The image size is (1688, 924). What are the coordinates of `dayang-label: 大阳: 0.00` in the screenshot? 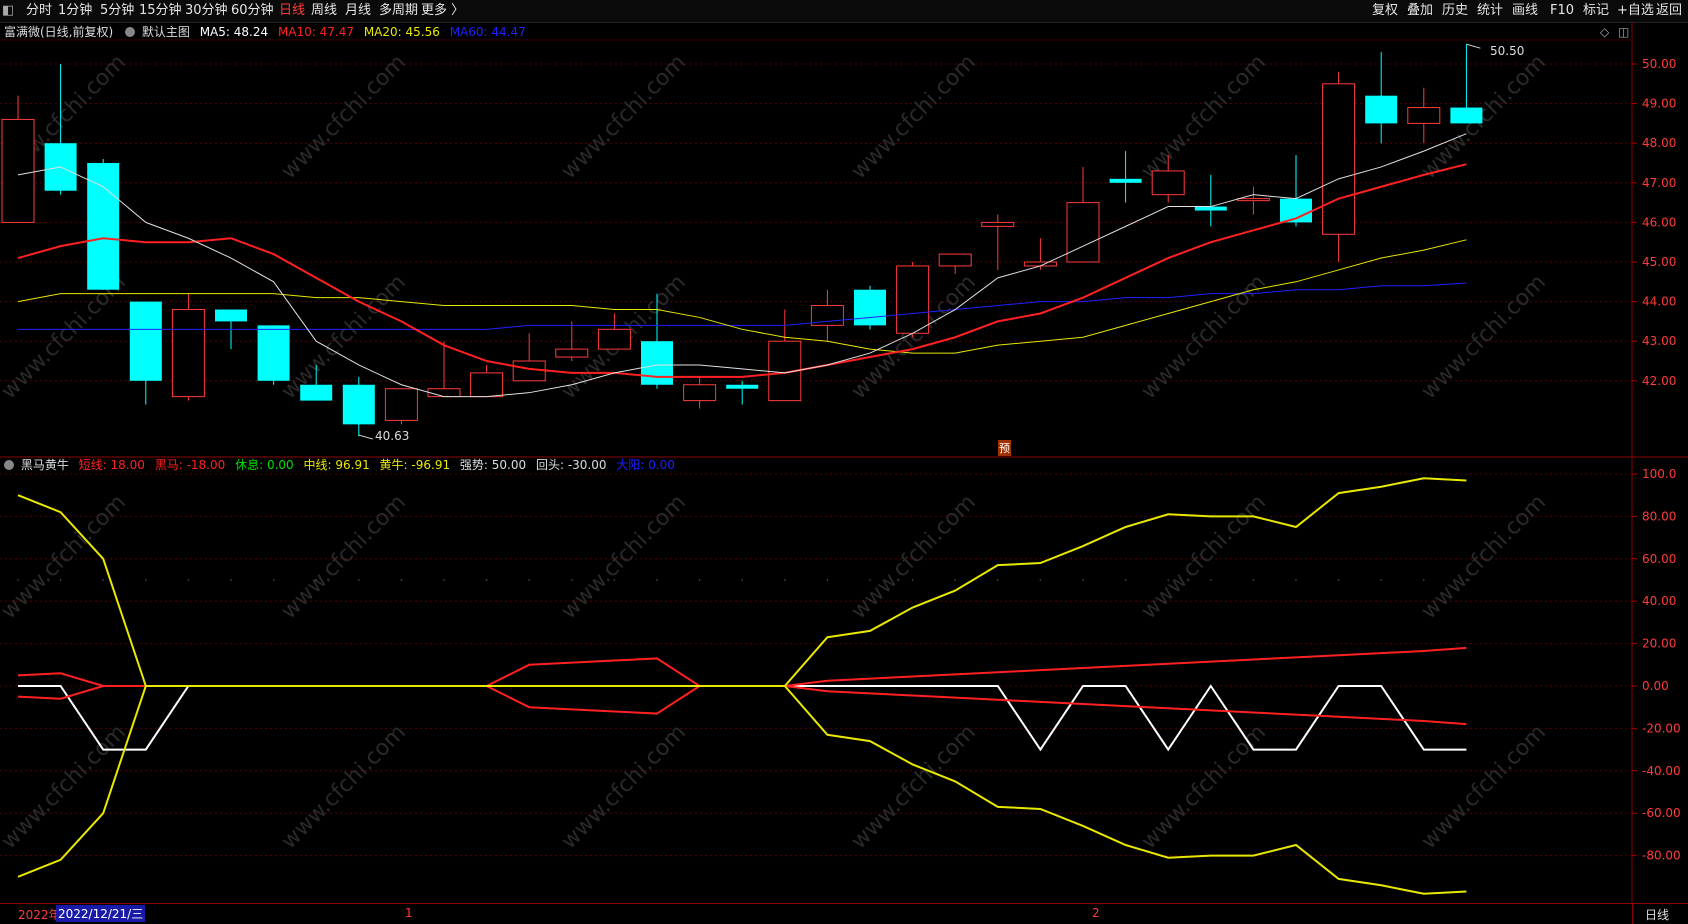 It's located at (645, 465).